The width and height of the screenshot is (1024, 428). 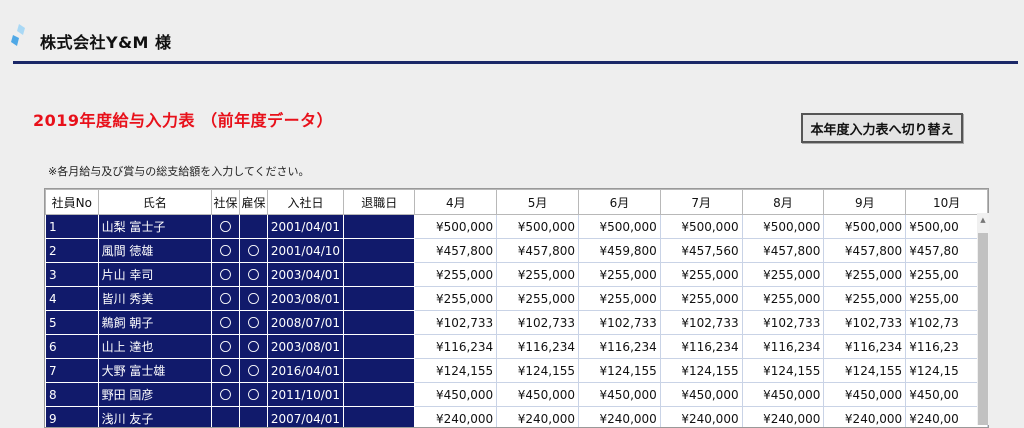 What do you see at coordinates (865, 202) in the screenshot?
I see `header-month-9: 9月` at bounding box center [865, 202].